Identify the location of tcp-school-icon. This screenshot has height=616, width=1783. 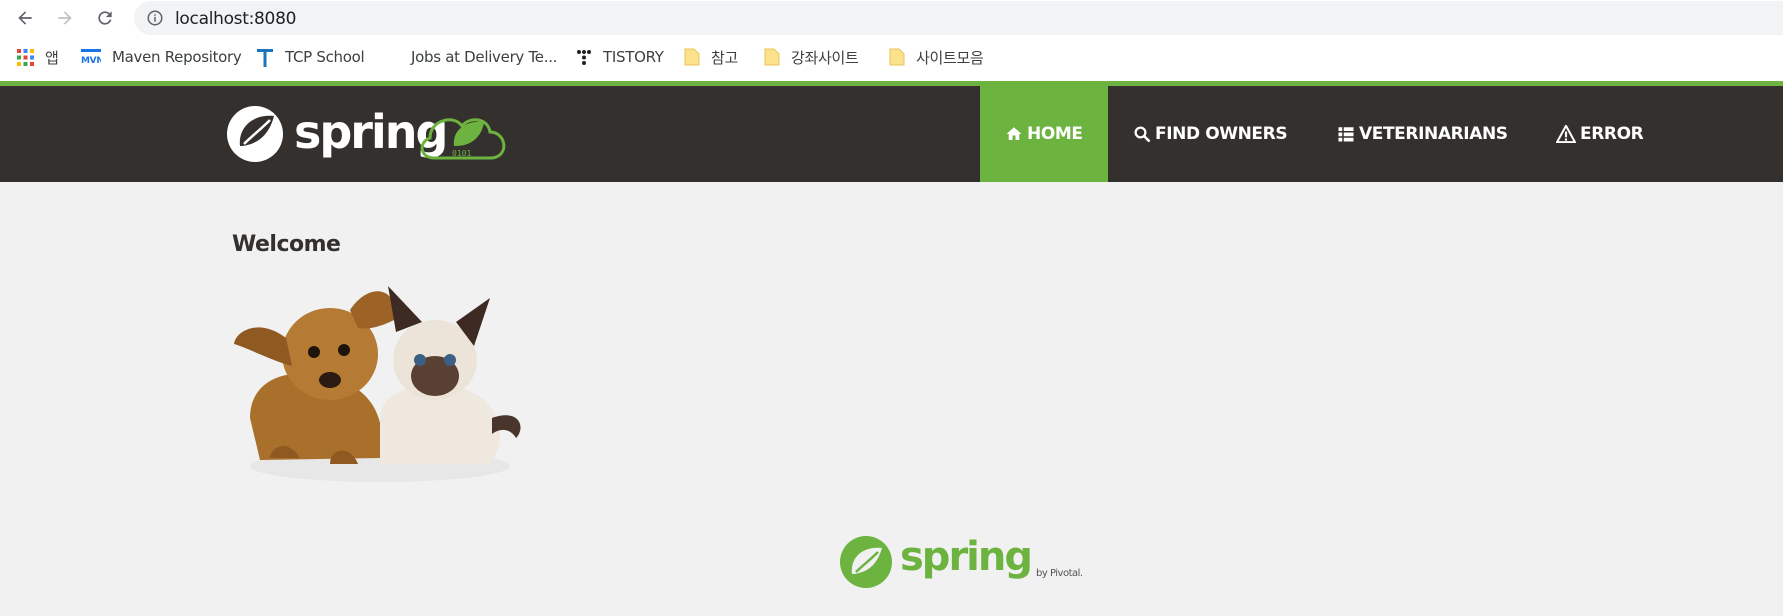
(265, 57).